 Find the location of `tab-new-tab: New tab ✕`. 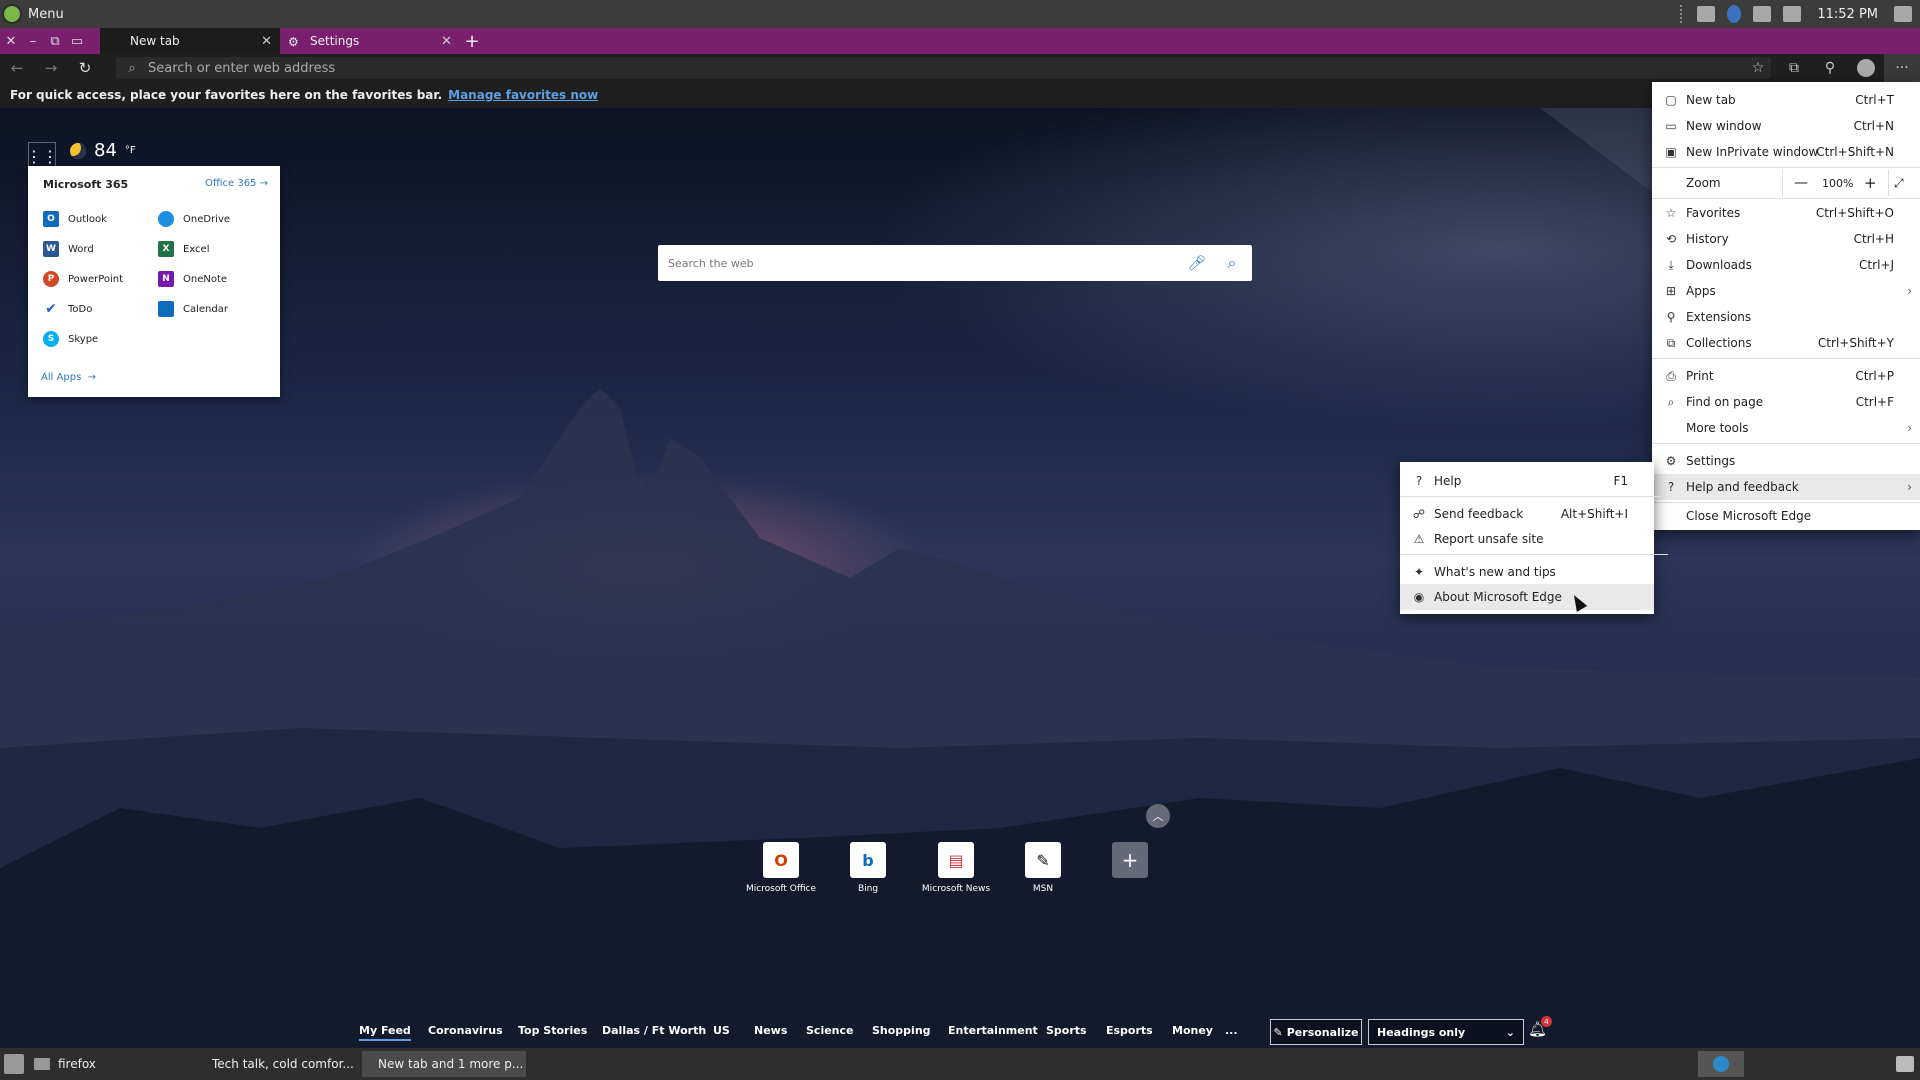

tab-new-tab: New tab ✕ is located at coordinates (190, 41).